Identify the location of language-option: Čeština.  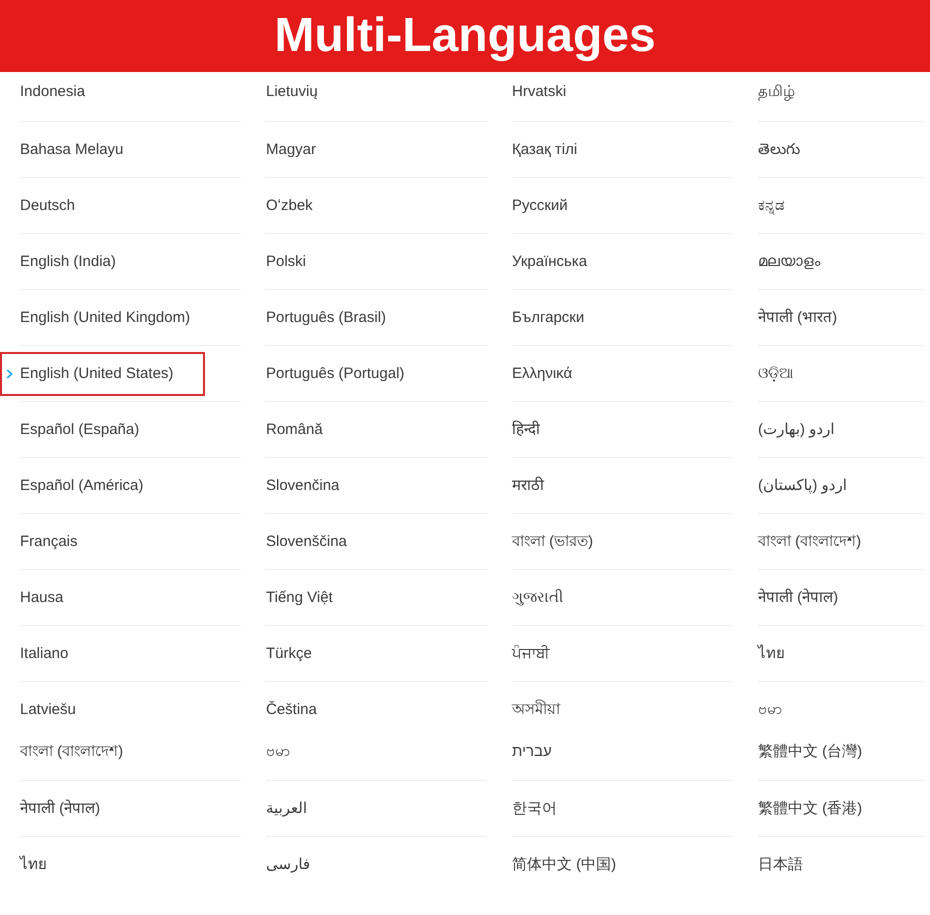
(291, 709).